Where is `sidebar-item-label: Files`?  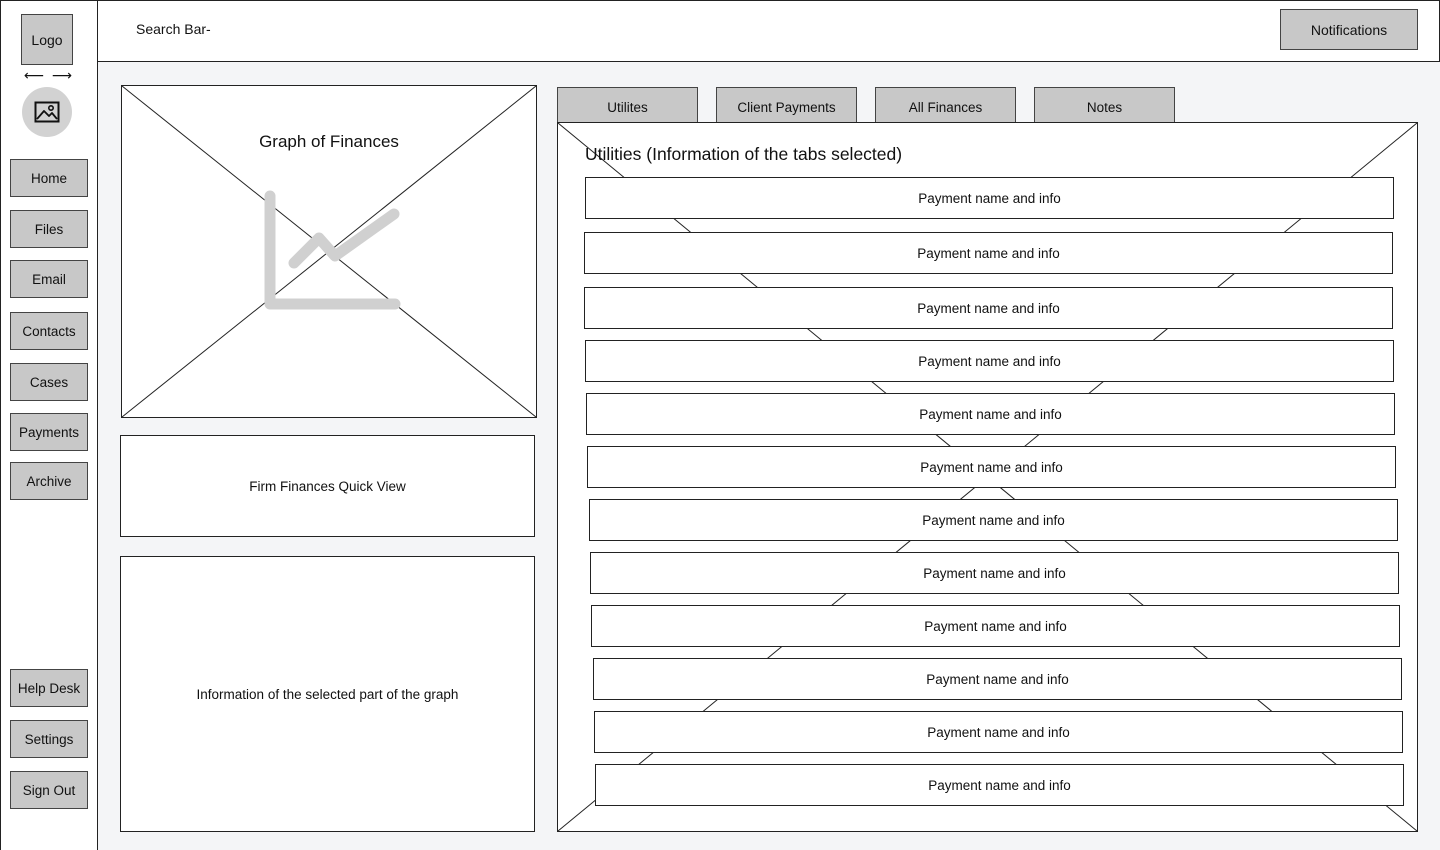
sidebar-item-label: Files is located at coordinates (49, 229).